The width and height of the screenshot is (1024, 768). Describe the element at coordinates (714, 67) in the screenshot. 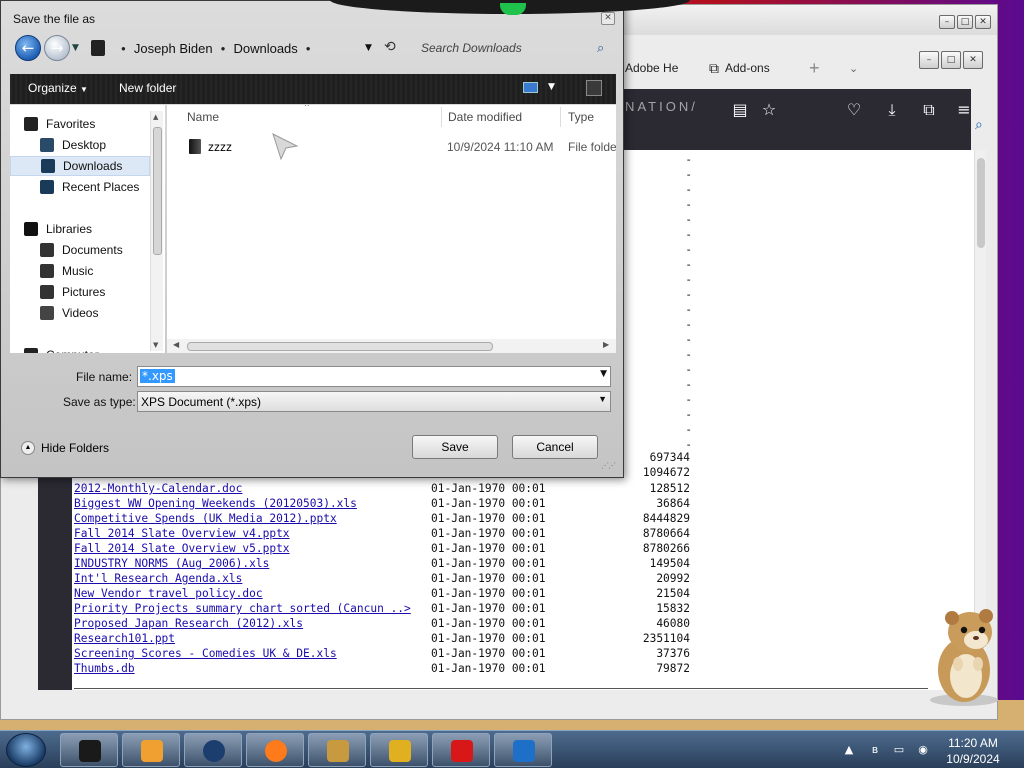

I see `puzzle-icon: ⧉` at that location.